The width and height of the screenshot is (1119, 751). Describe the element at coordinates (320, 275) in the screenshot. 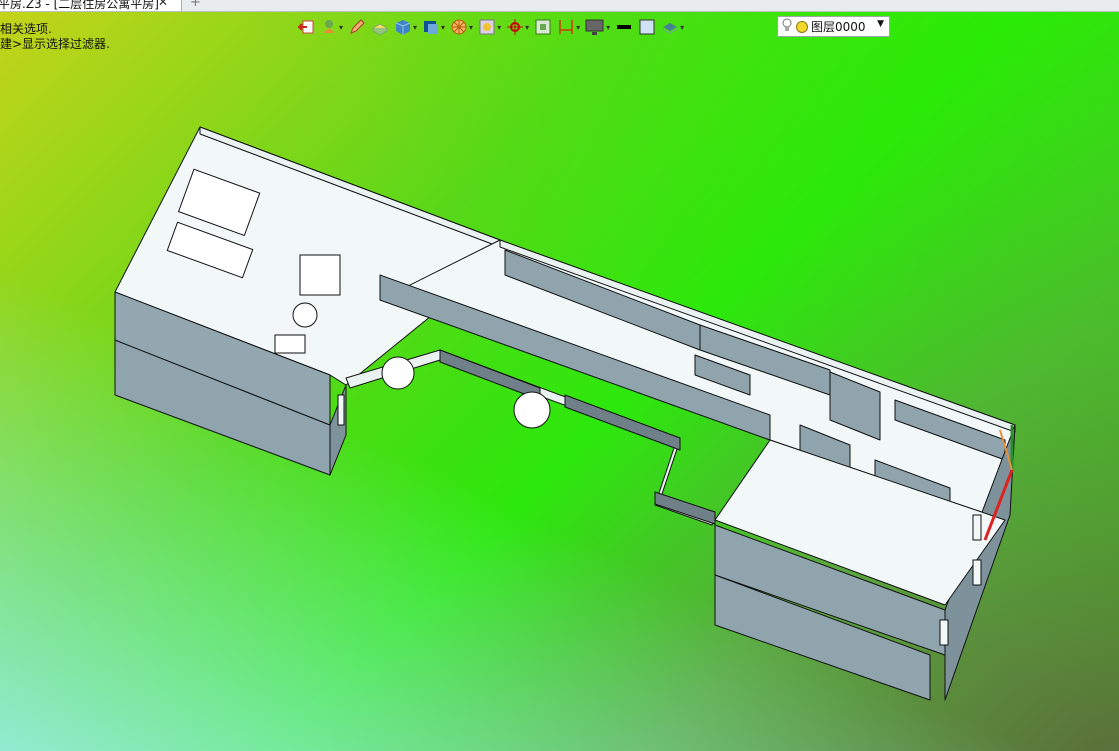

I see `bathroom` at that location.